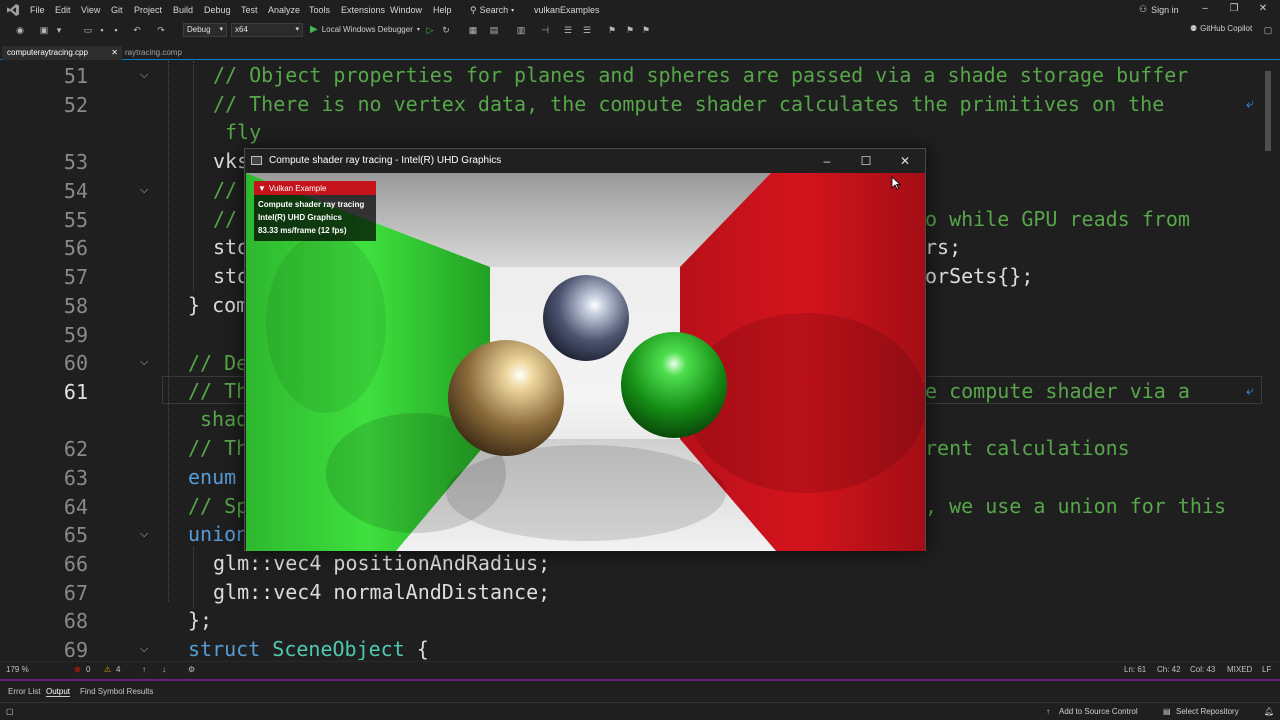 The width and height of the screenshot is (1280, 720). What do you see at coordinates (75, 248) in the screenshot?
I see `line-number: 56` at bounding box center [75, 248].